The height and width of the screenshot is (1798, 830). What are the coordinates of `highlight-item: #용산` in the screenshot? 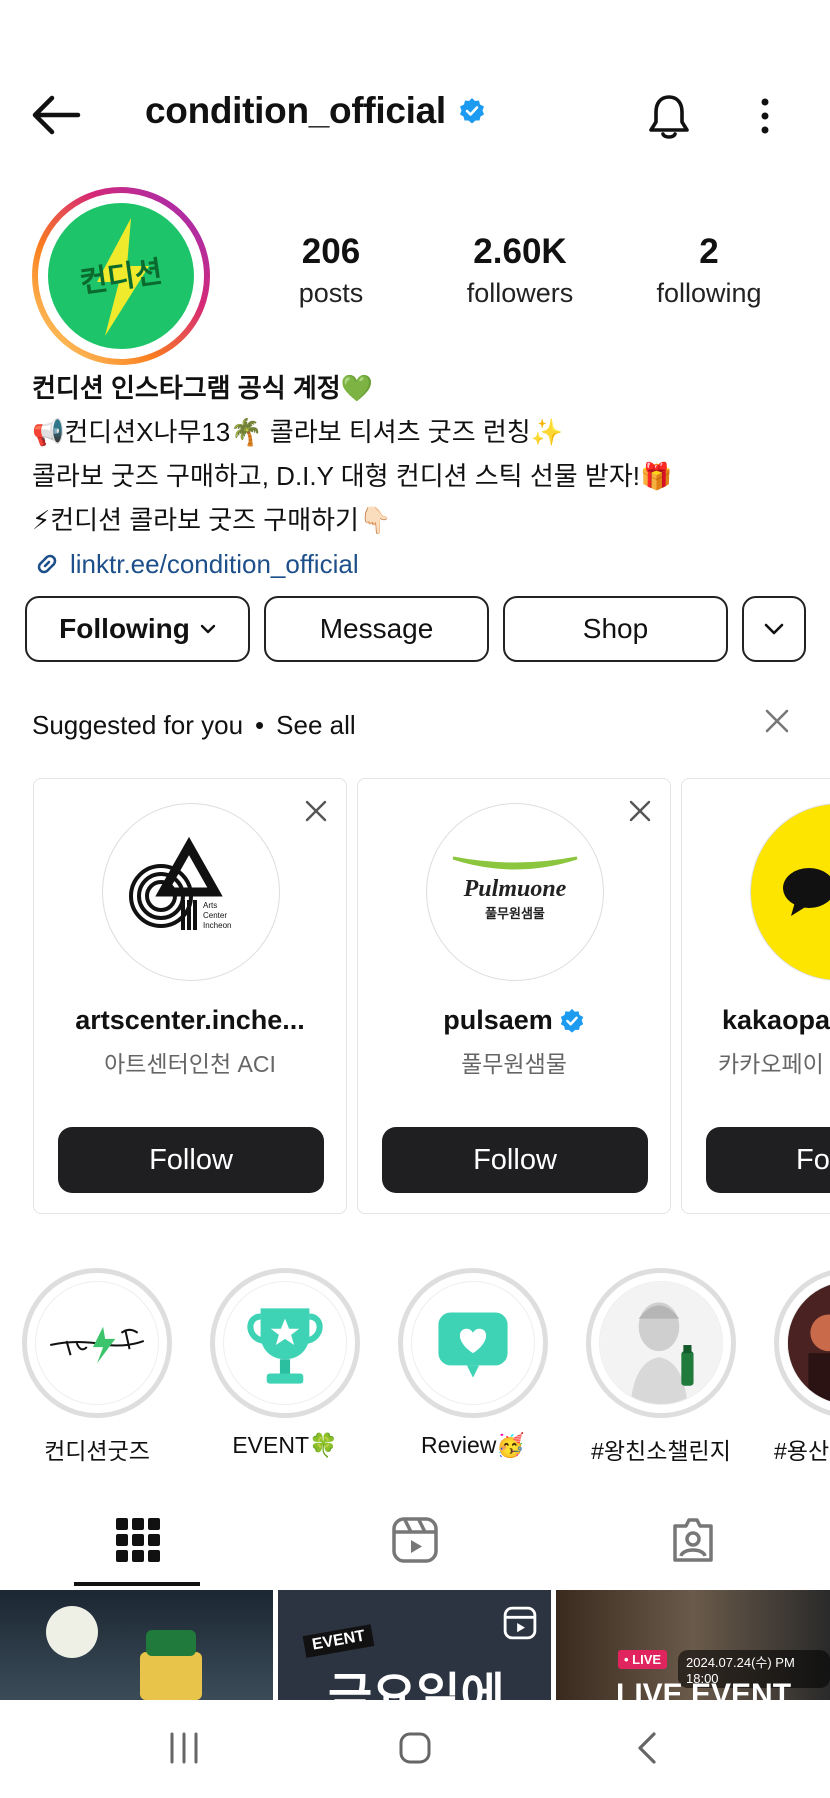 It's located at (802, 1367).